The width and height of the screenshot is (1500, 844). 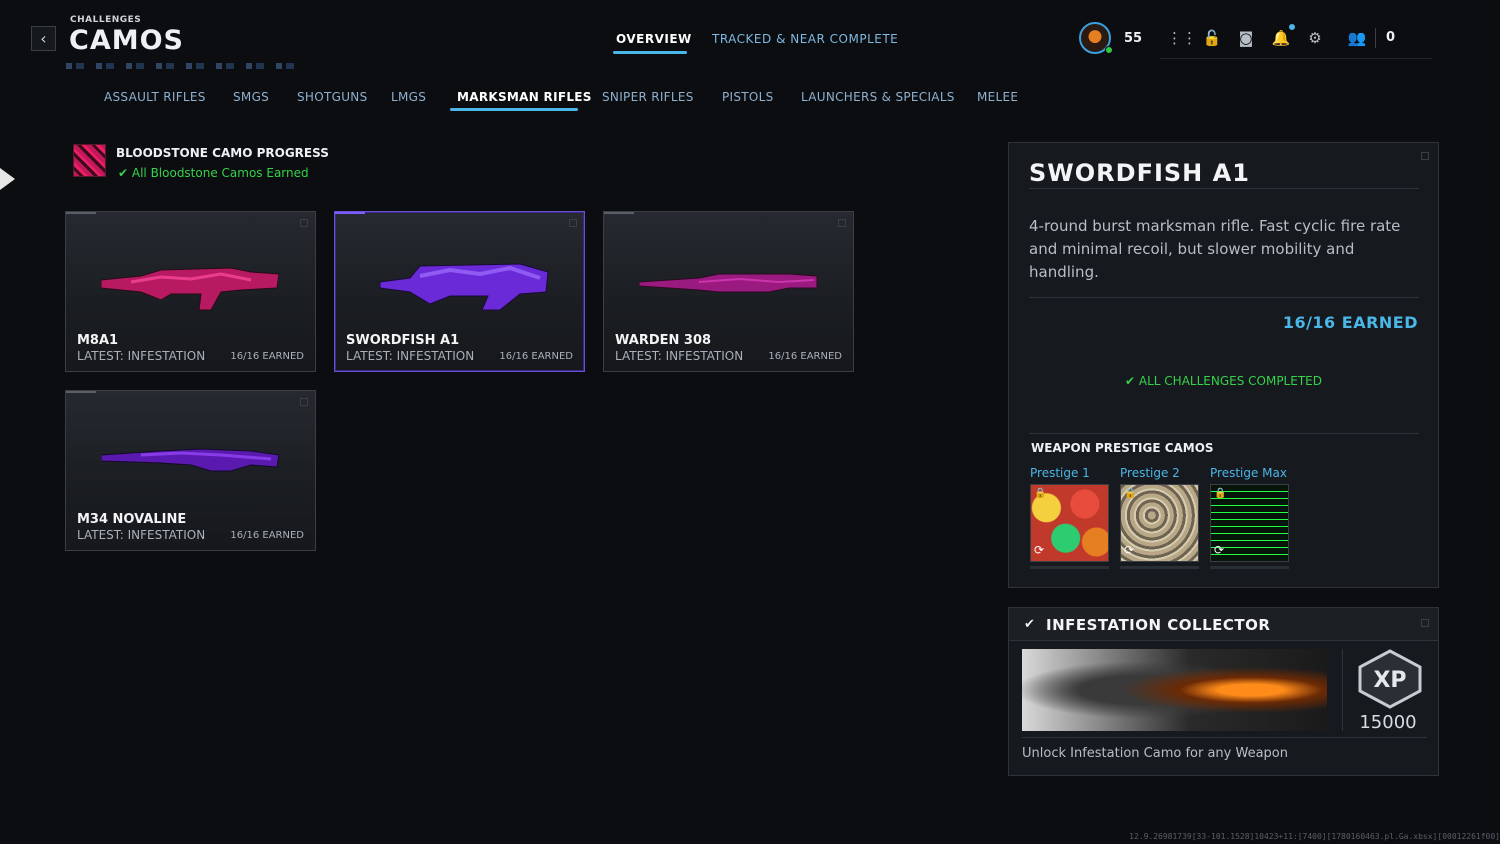 What do you see at coordinates (524, 97) in the screenshot?
I see `tab-marksman-rifles: MARKSMAN RIFLES` at bounding box center [524, 97].